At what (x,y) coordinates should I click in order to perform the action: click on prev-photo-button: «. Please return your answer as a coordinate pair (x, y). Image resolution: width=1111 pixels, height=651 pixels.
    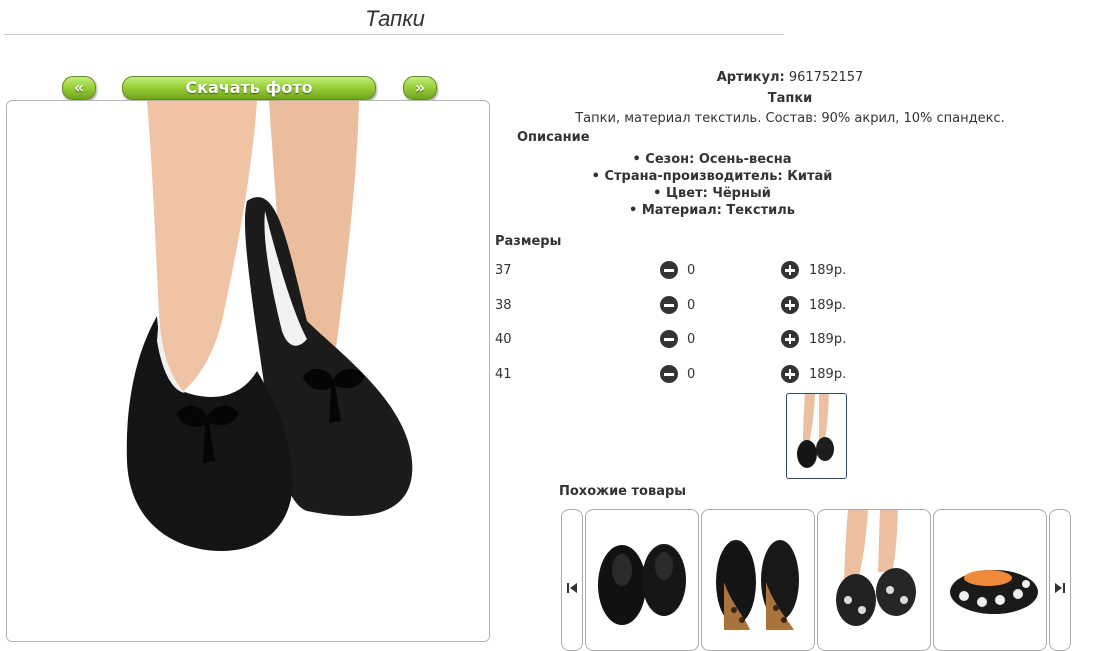
    Looking at the image, I should click on (79, 88).